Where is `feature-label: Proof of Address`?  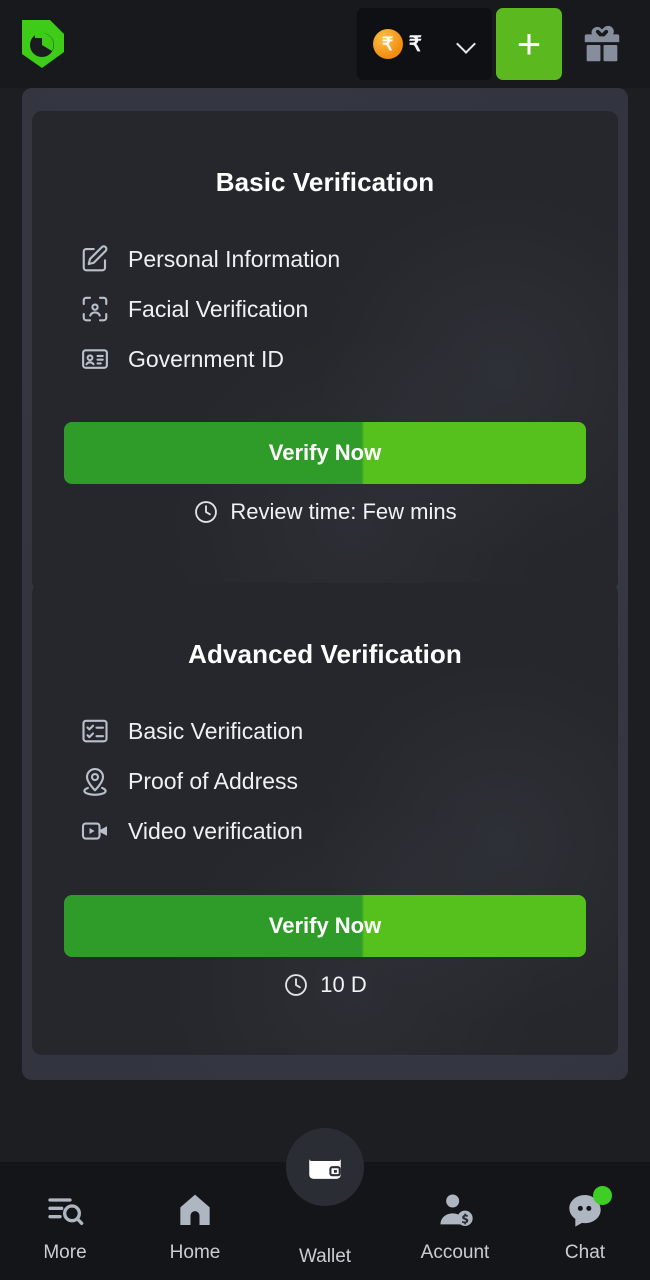
feature-label: Proof of Address is located at coordinates (213, 780).